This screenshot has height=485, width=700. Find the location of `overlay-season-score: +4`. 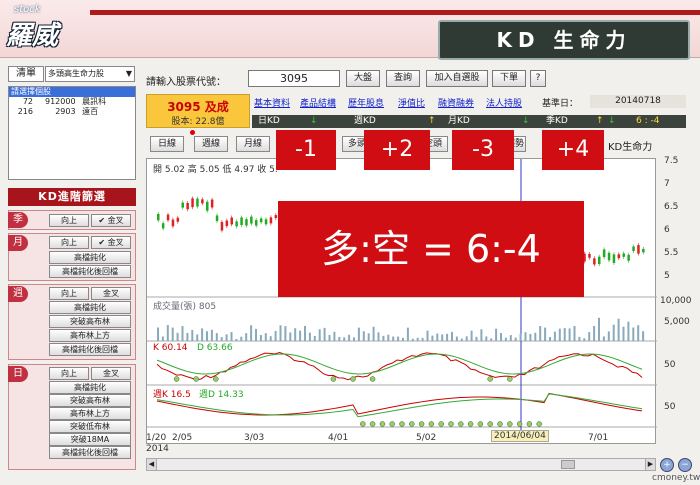

overlay-season-score: +4 is located at coordinates (573, 150).